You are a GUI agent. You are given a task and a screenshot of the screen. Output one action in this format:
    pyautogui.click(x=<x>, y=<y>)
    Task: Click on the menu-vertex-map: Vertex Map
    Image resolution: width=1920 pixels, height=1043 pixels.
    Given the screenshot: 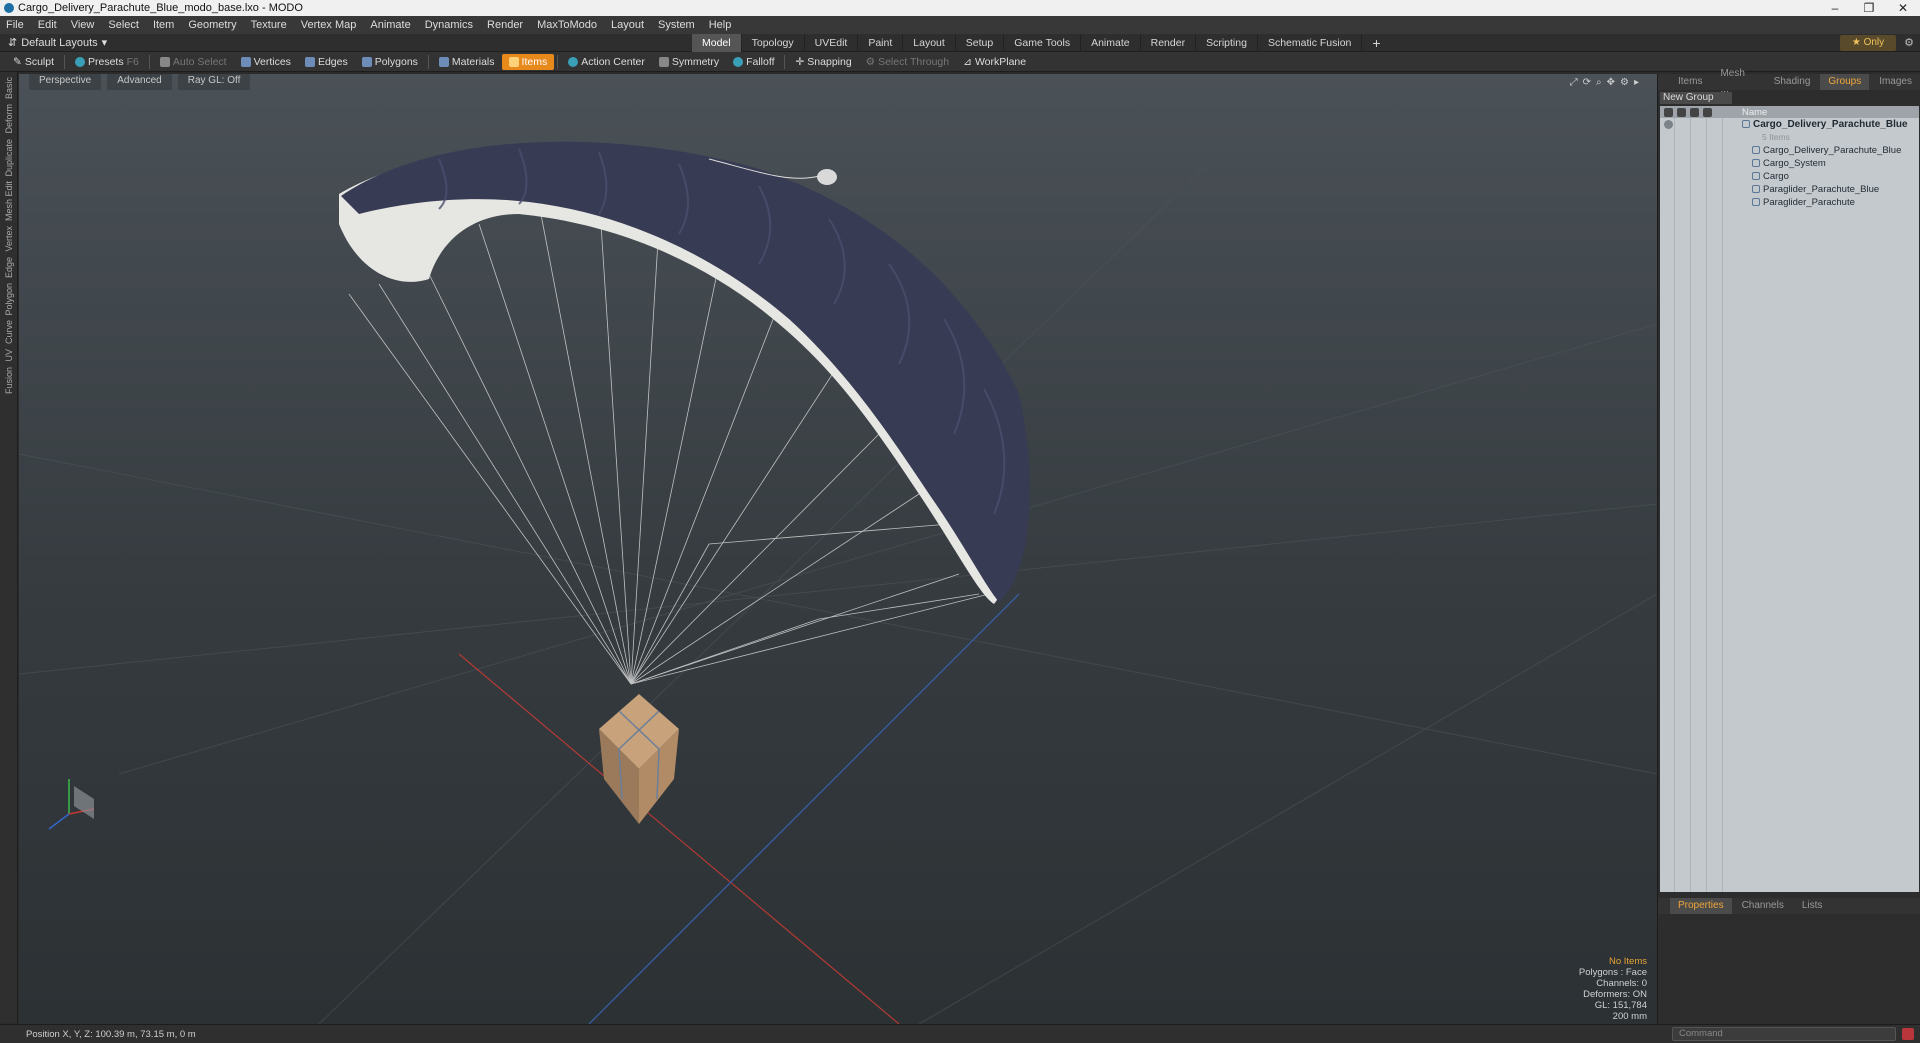 What is the action you would take?
    pyautogui.click(x=329, y=25)
    